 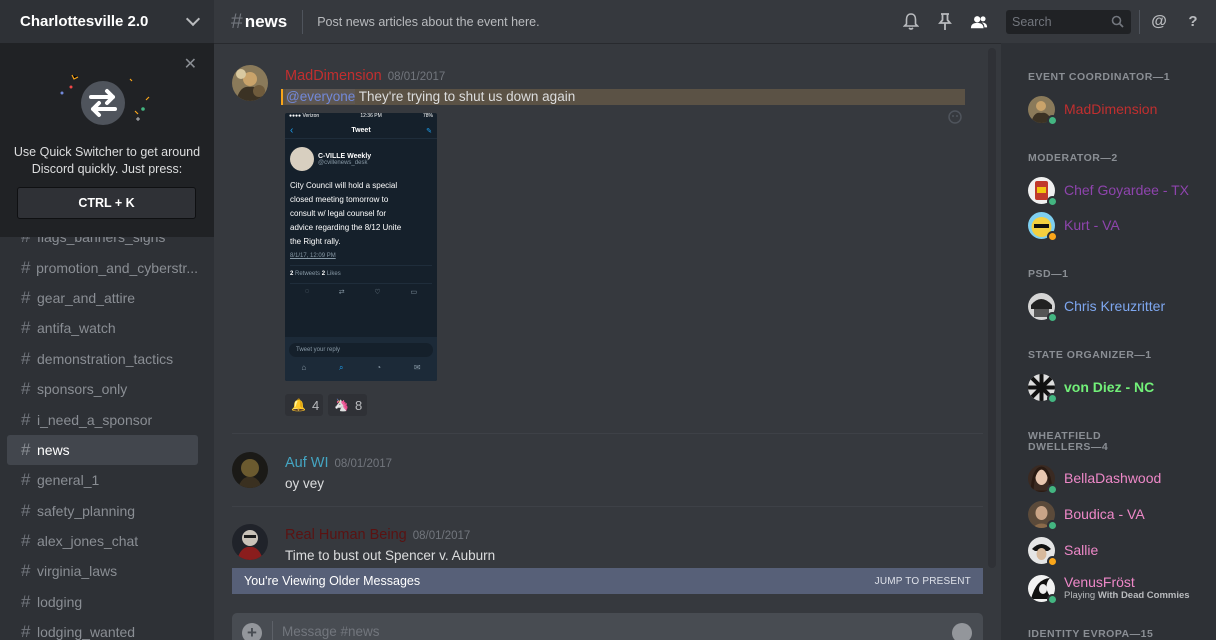 I want to click on reaction-count: 8, so click(x=358, y=405).